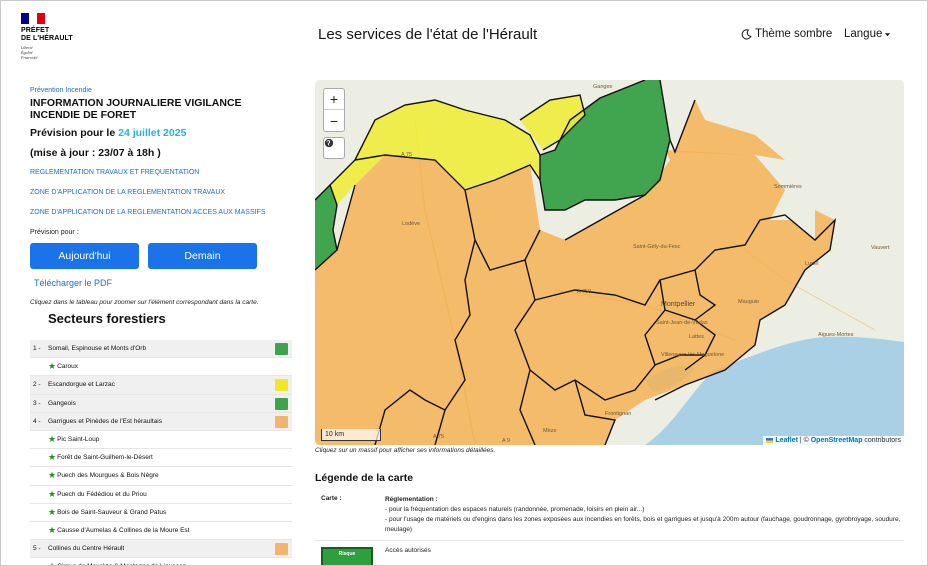 The height and width of the screenshot is (566, 928). I want to click on forecast-line: Prévision pour le 24 juillet 2025, so click(108, 133).